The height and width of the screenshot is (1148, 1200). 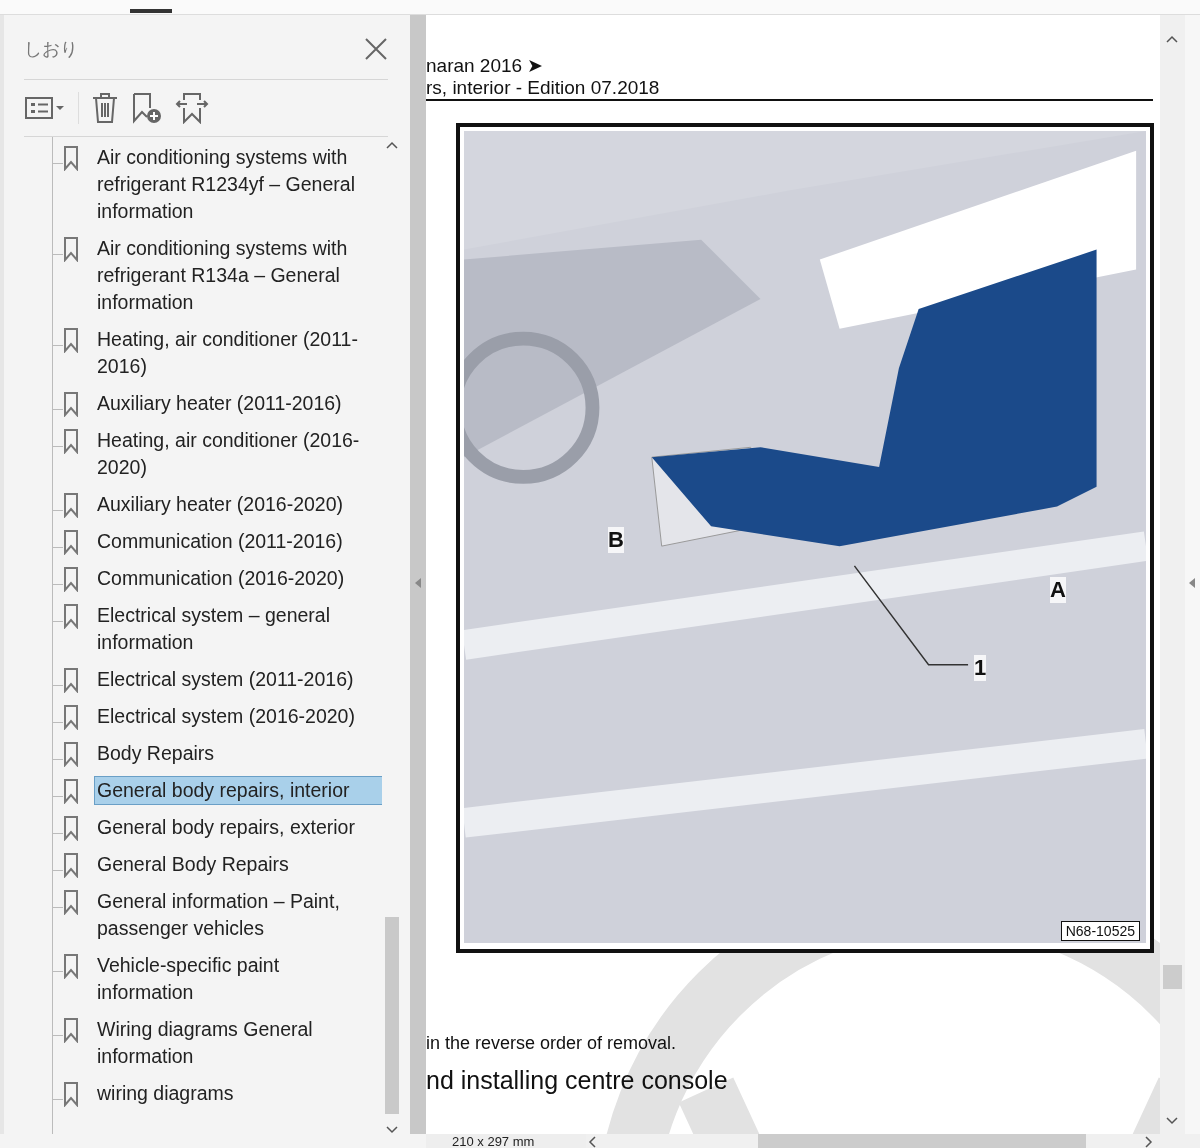 What do you see at coordinates (151, 11) in the screenshot?
I see `active-tab-indicator` at bounding box center [151, 11].